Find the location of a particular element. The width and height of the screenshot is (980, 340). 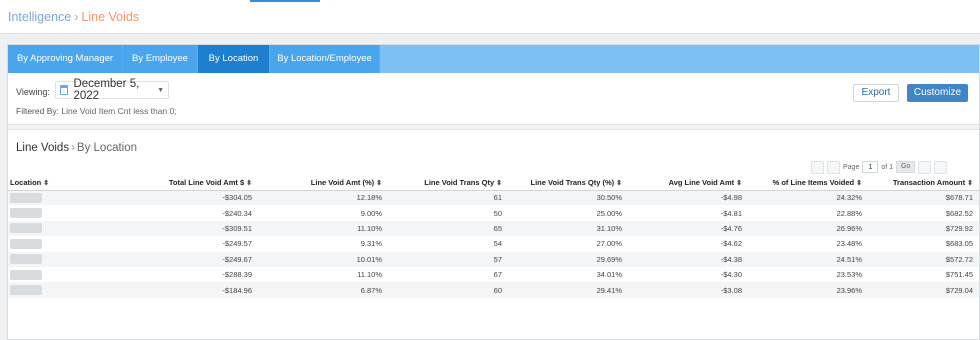

section-subtitle: By Location is located at coordinates (107, 148).